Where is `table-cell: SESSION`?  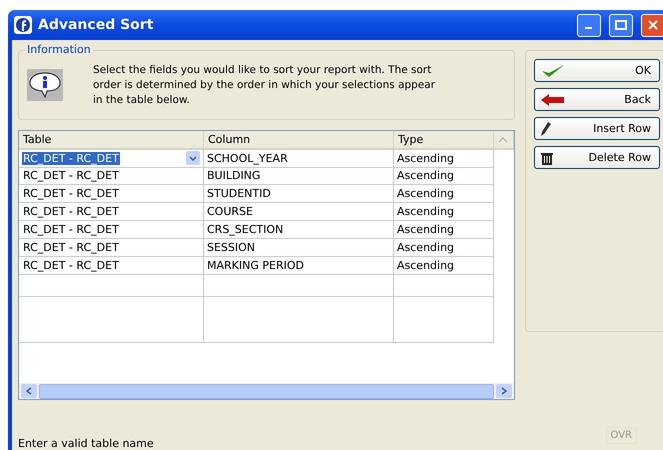 table-cell: SESSION is located at coordinates (299, 248).